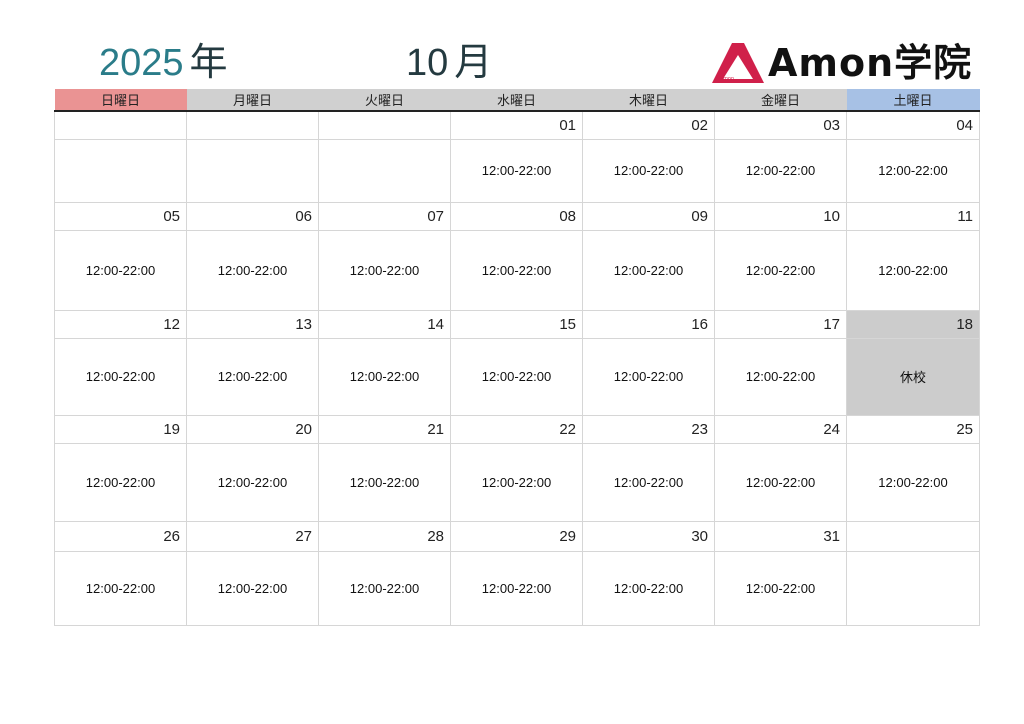  I want to click on logo-mark-icon: amon, so click(738, 63).